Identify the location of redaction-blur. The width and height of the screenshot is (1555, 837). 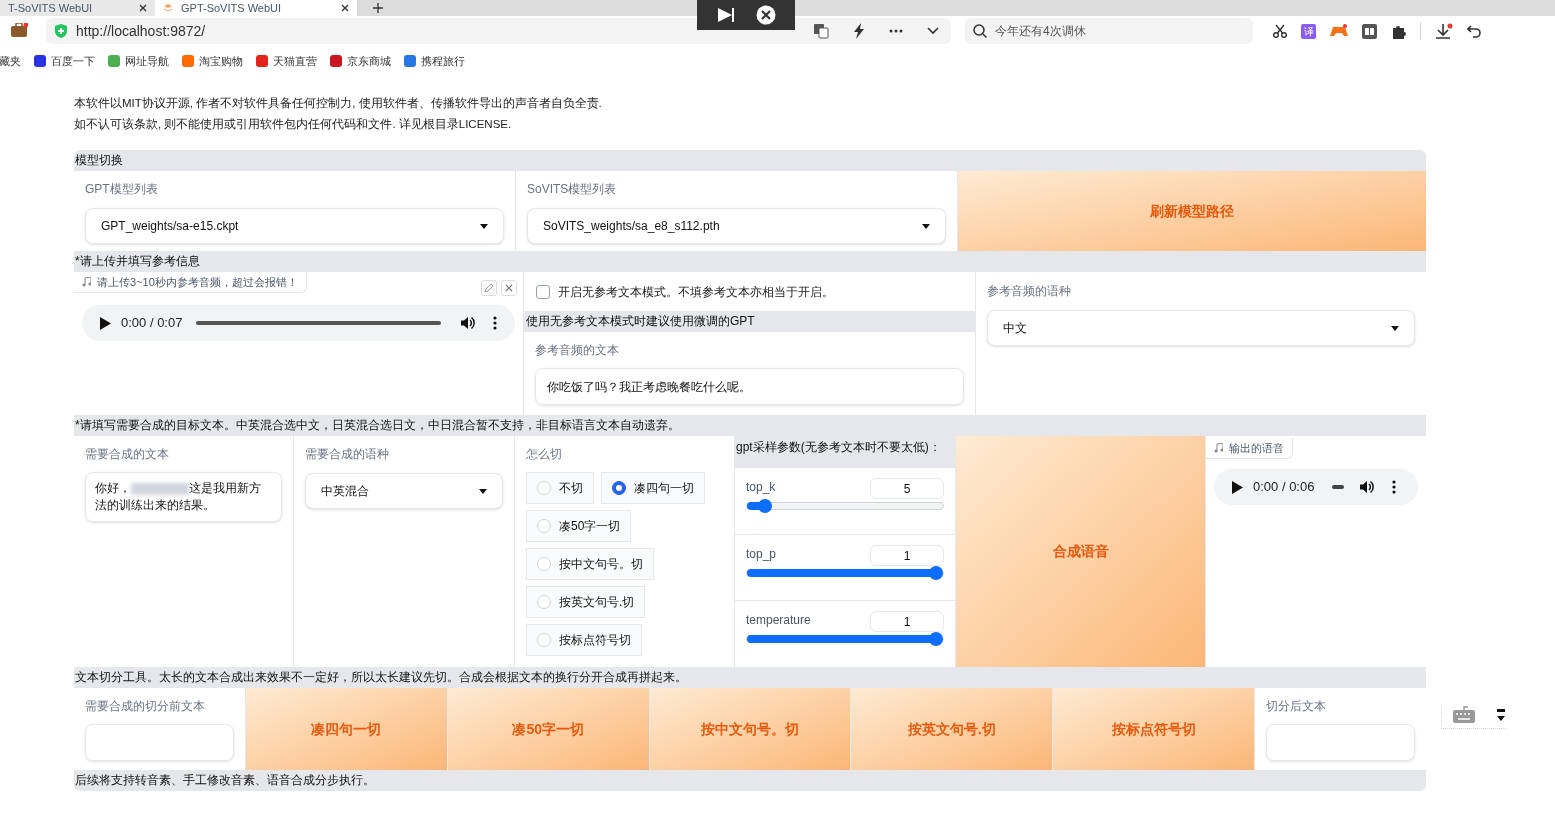
(160, 488).